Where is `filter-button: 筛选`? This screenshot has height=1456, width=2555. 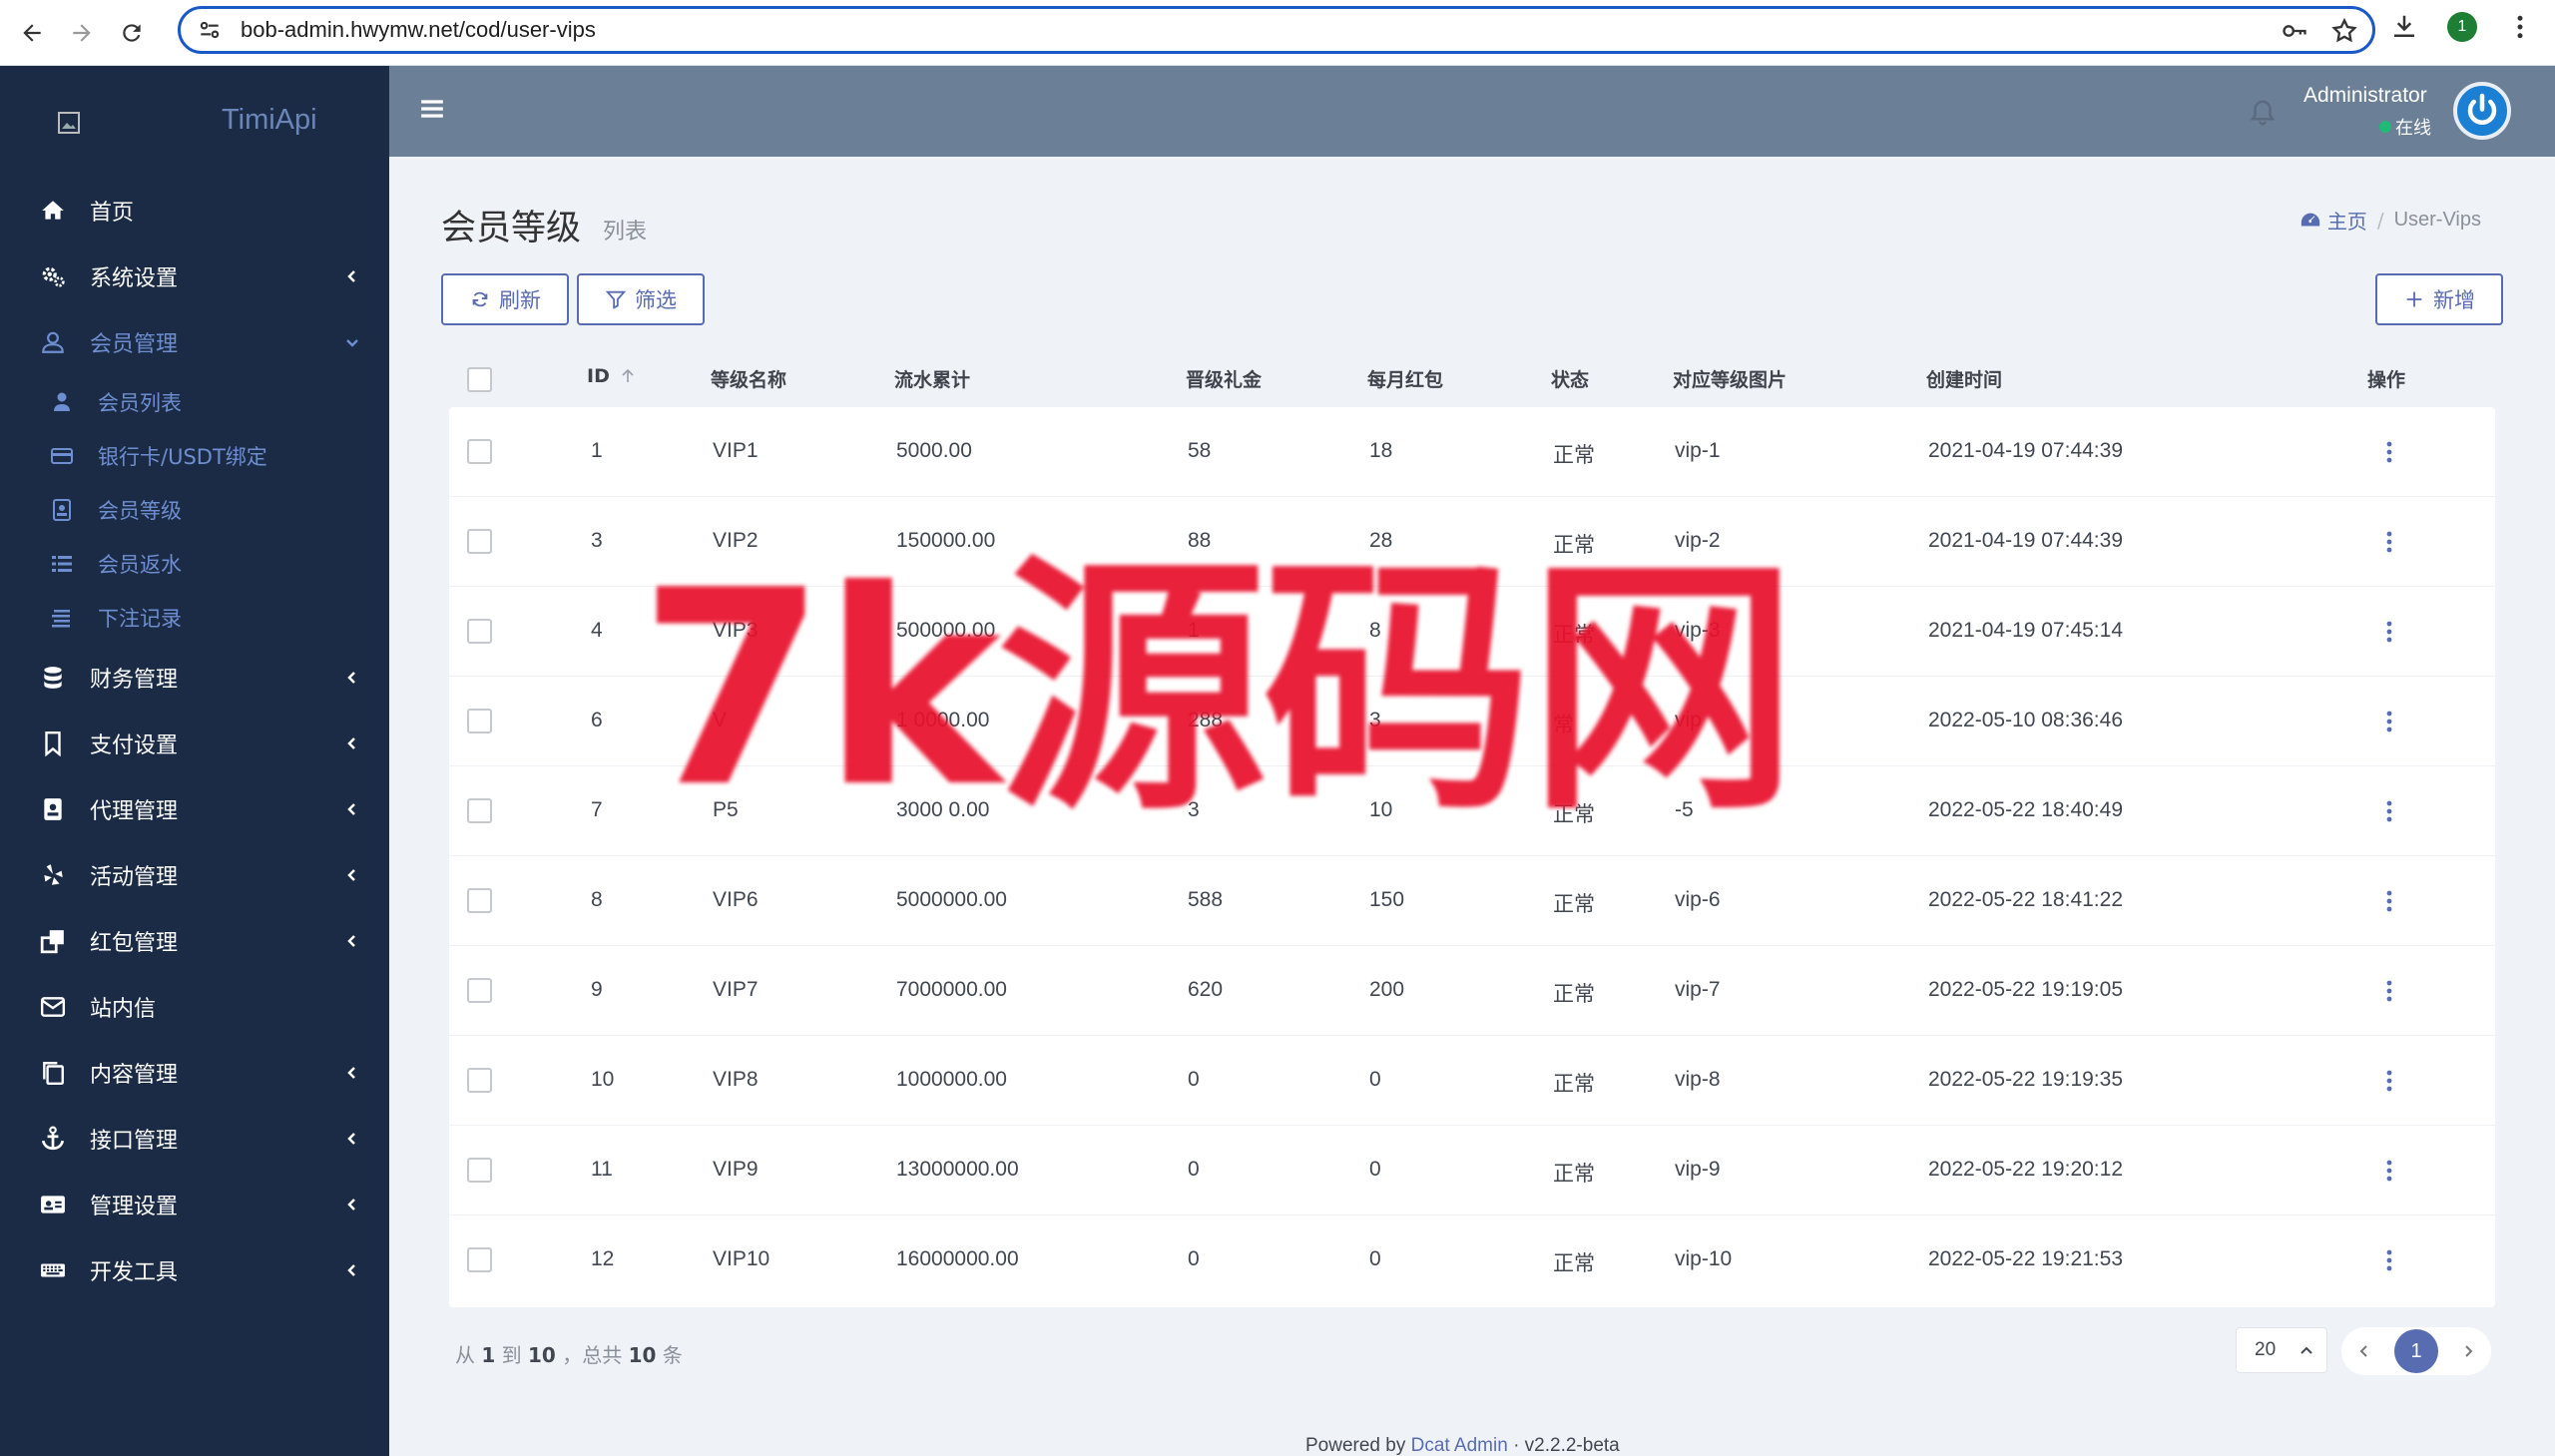
filter-button: 筛选 is located at coordinates (641, 299).